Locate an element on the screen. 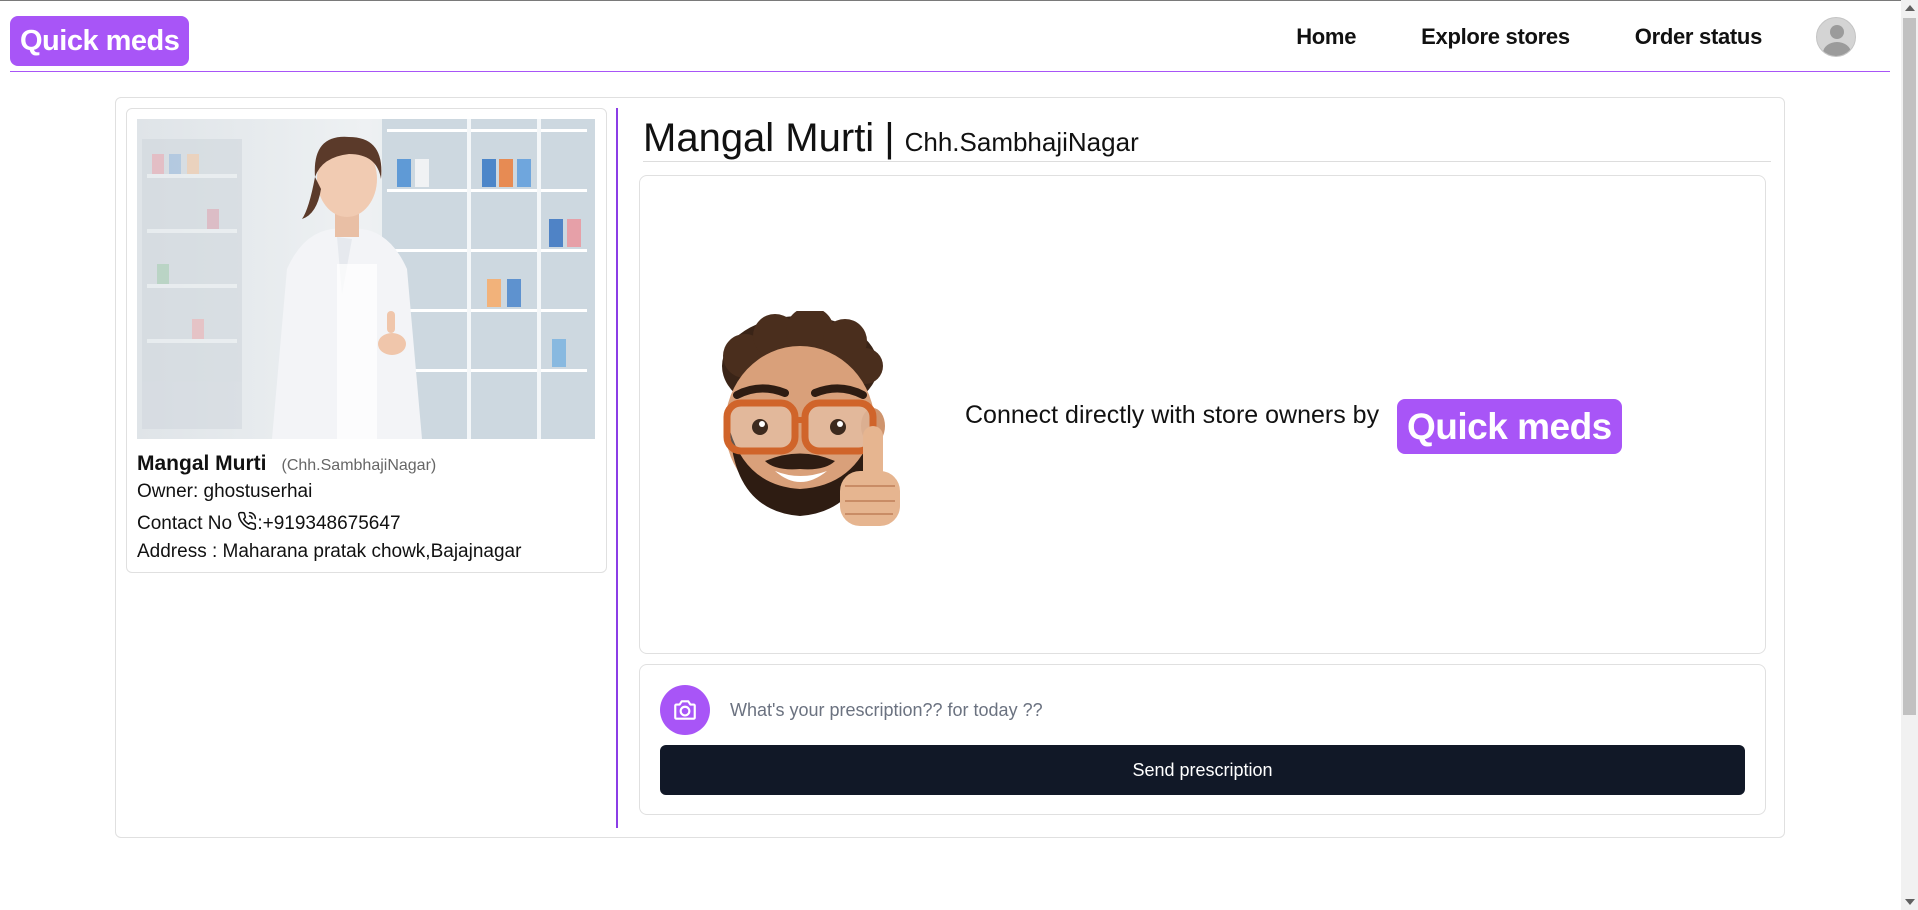  store-header: Mangal Murti | Chh.SambhajiNagar is located at coordinates (1207, 139).